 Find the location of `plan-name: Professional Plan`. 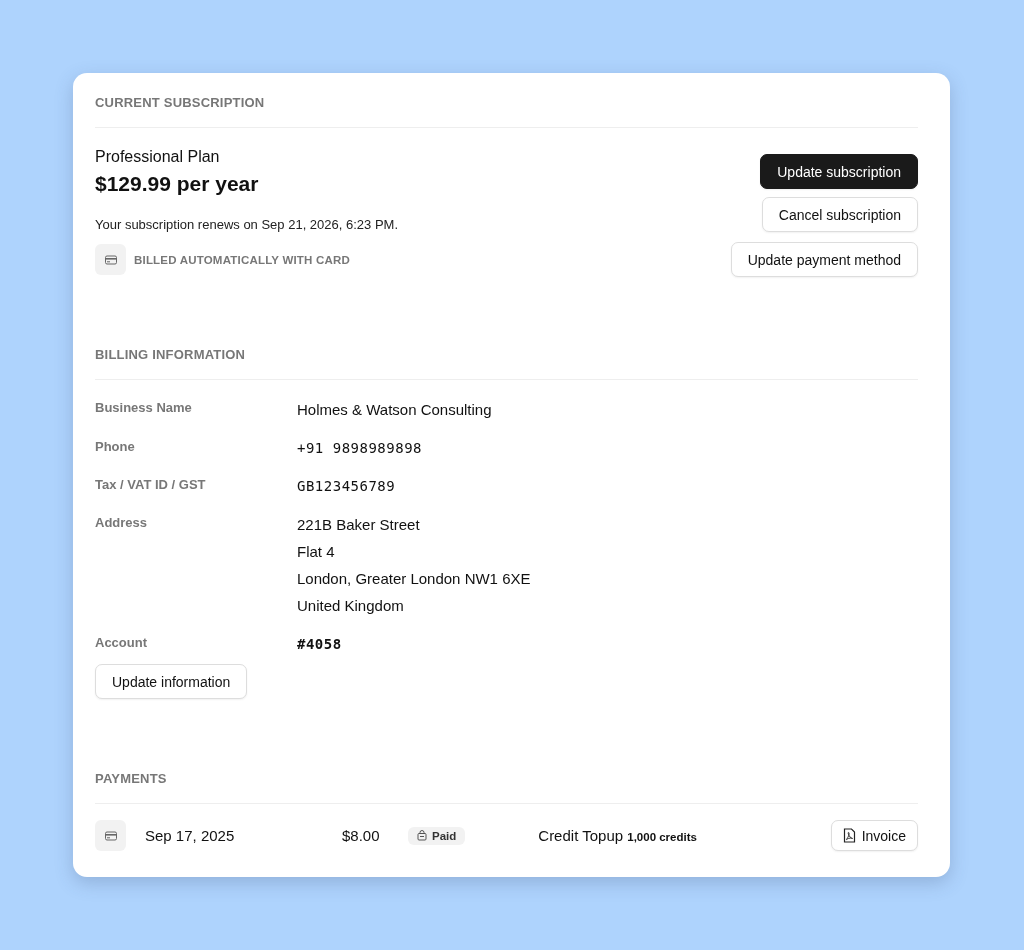

plan-name: Professional Plan is located at coordinates (158, 157).